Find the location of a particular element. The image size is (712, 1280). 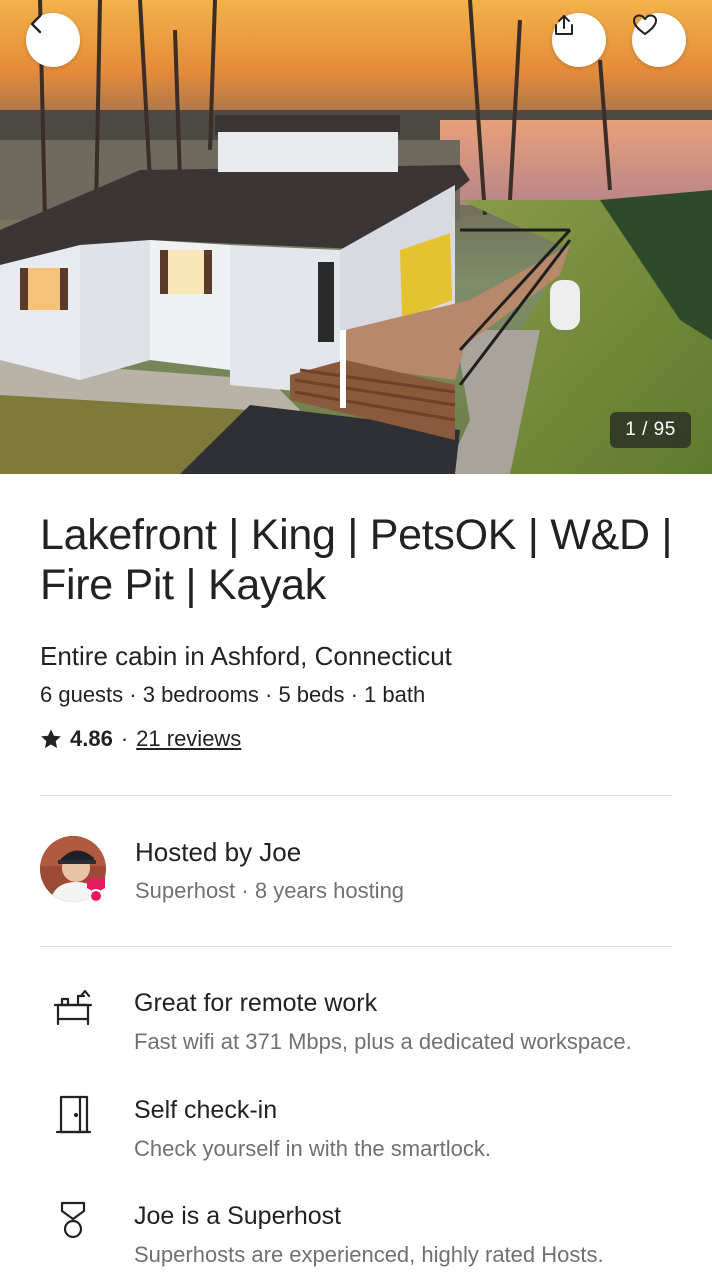

share-button is located at coordinates (579, 40).